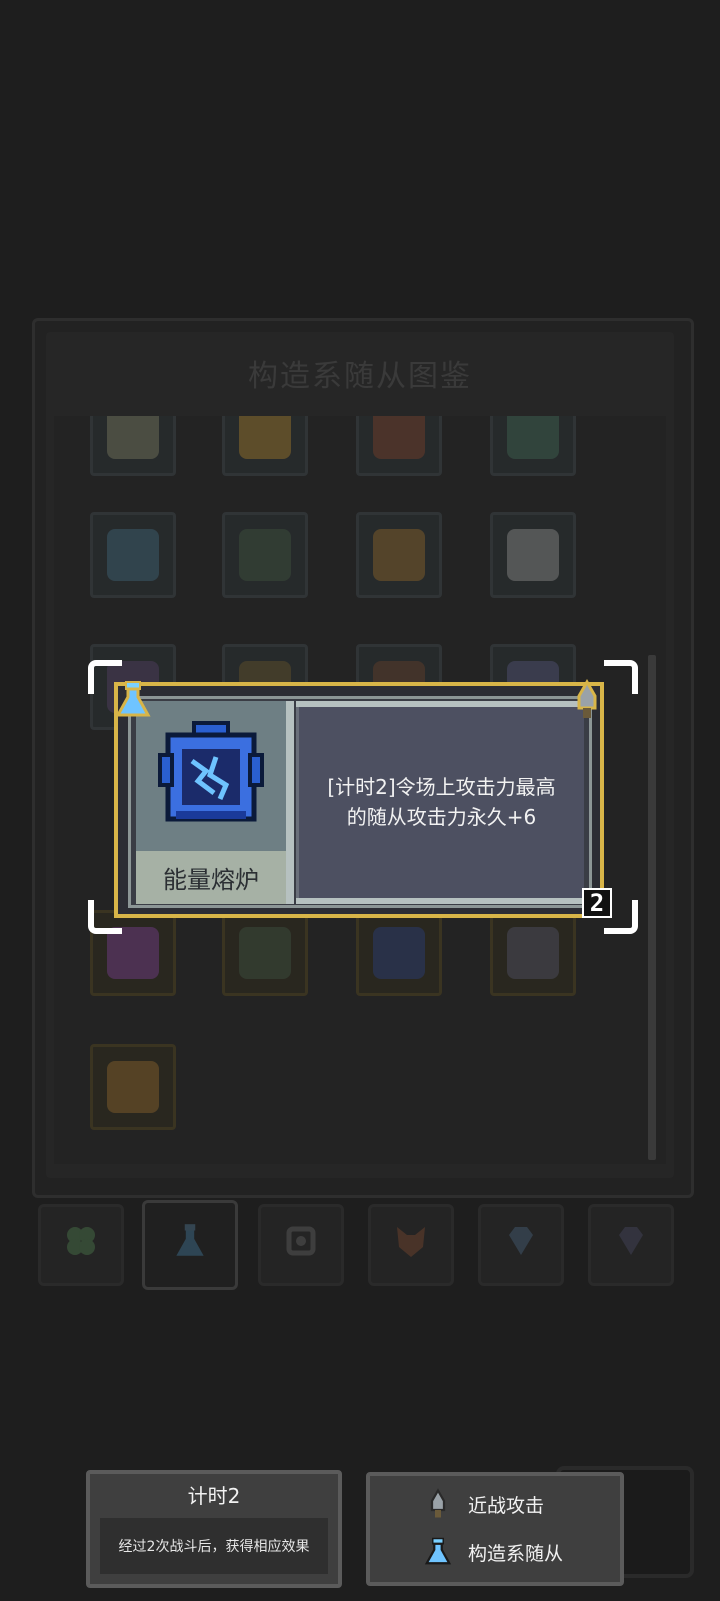 This screenshot has height=1601, width=720. I want to click on minion-name: 能量熔炉, so click(211, 877).